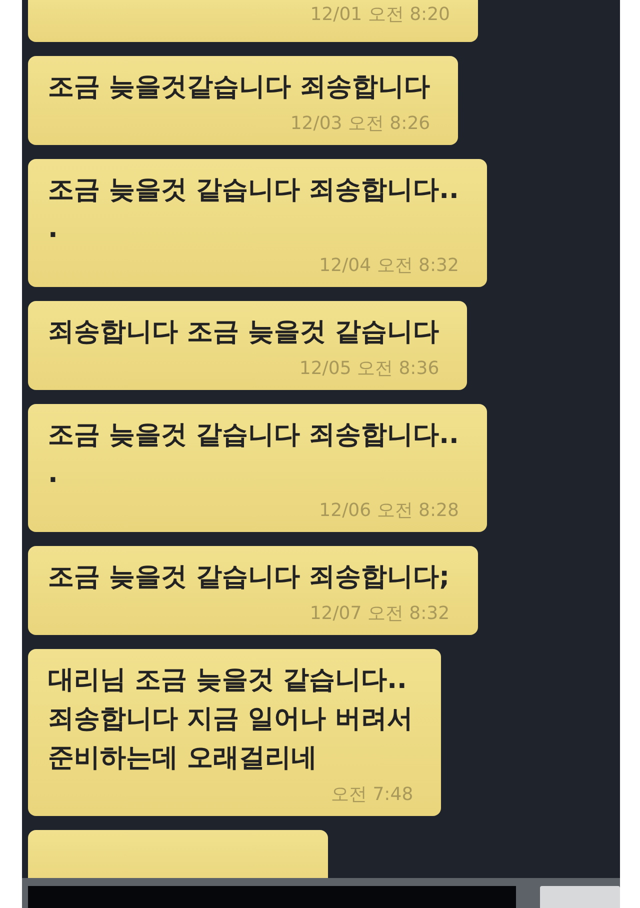  I want to click on message-text: 대리님 조금 늦을것 같습니다.. 죄송합니다 지금 일어나 버려서 준비하는데 오래걸리네, so click(231, 719).